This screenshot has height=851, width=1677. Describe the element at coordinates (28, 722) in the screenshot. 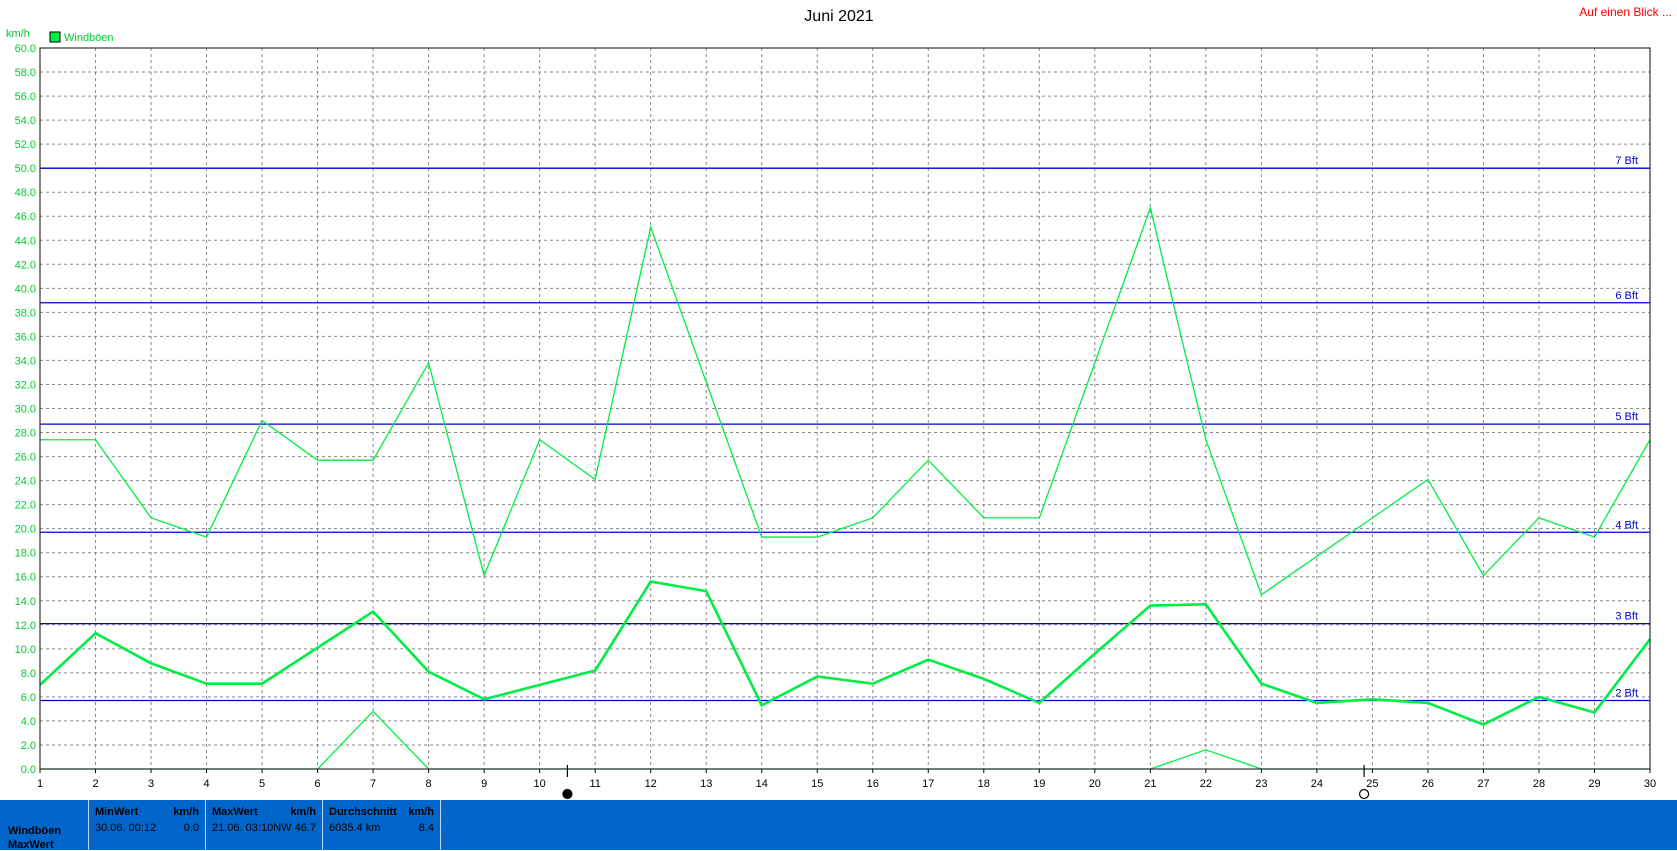

I see `y-tick-label: 4.0` at that location.